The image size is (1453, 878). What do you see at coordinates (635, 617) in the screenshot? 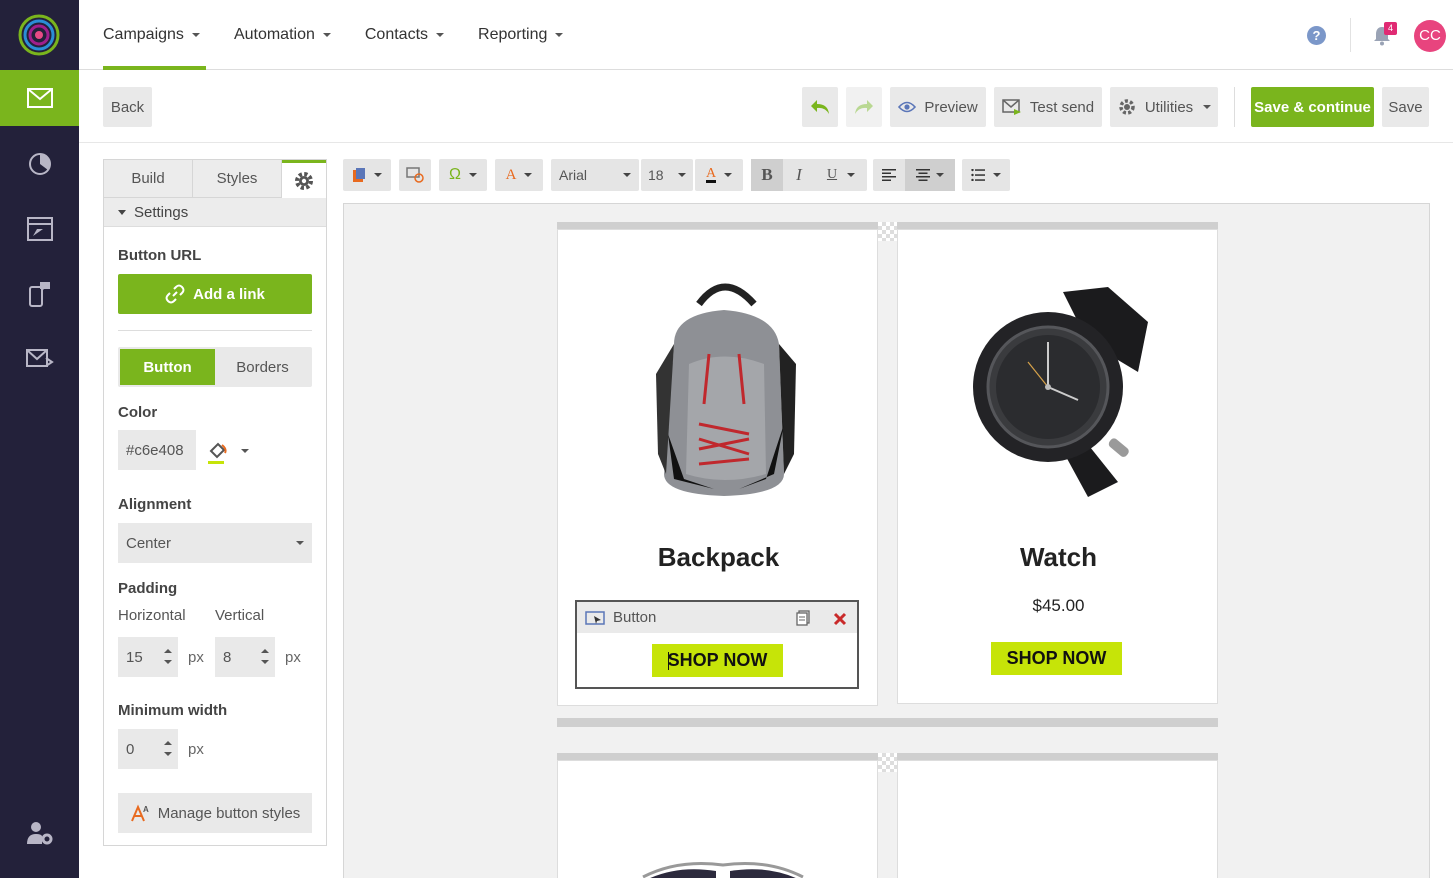
I see `block-label: Button` at bounding box center [635, 617].